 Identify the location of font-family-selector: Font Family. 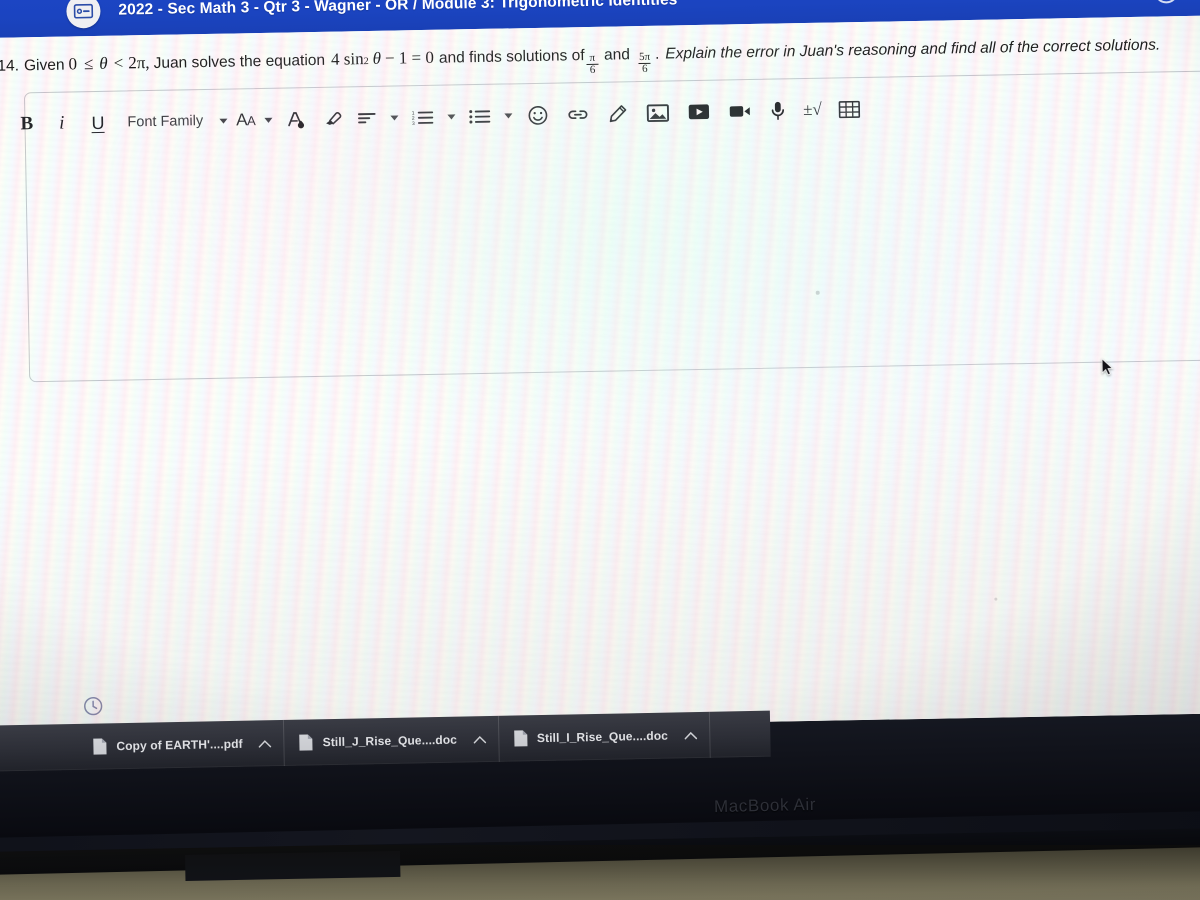
(165, 122).